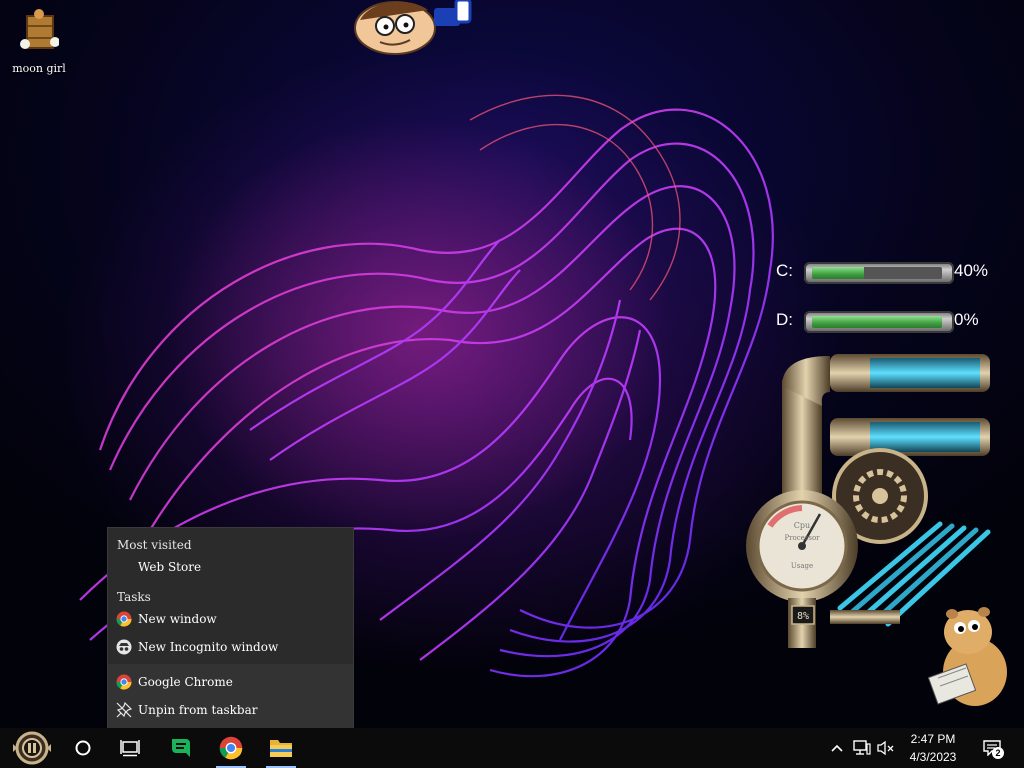  Describe the element at coordinates (208, 647) in the screenshot. I see `jumplist-item-label: New Incognito window` at that location.